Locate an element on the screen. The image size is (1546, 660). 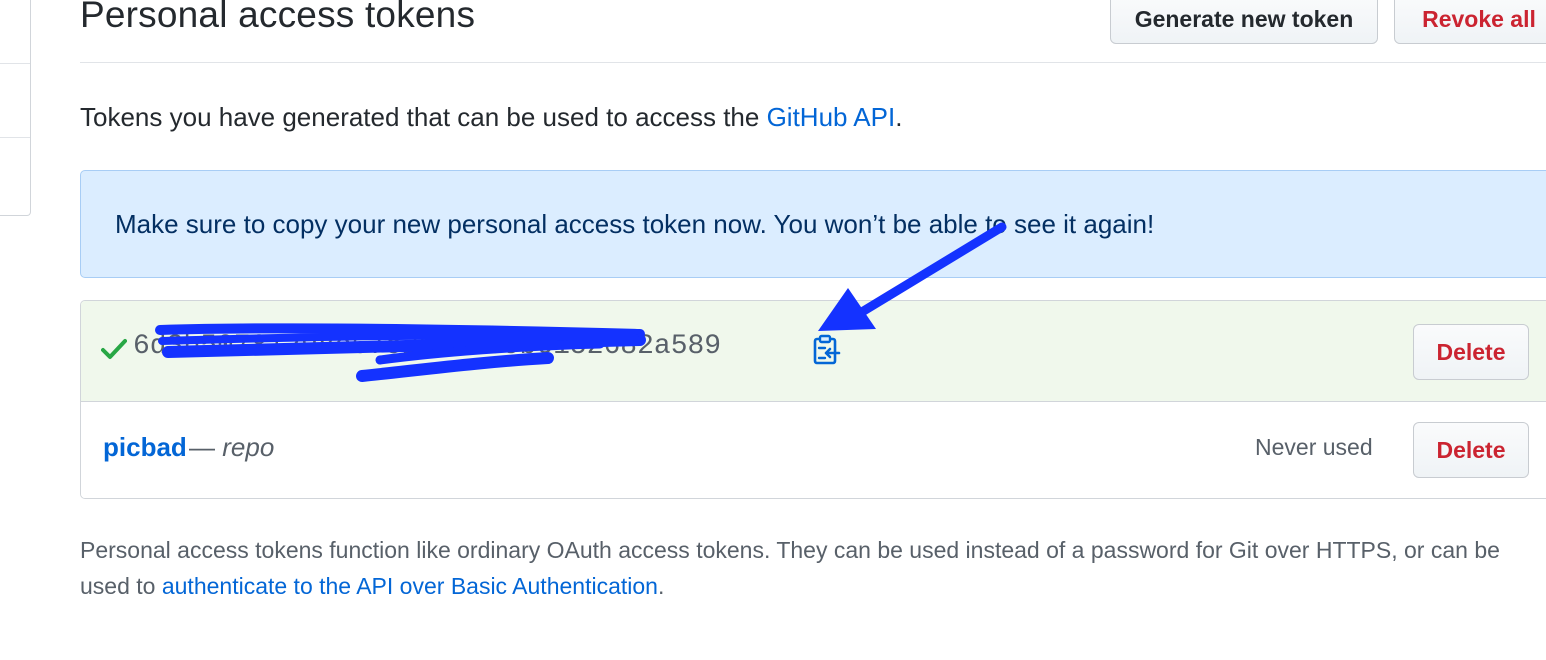
token-value-redacted: 3b50781298c67c28492 is located at coordinates (326, 346).